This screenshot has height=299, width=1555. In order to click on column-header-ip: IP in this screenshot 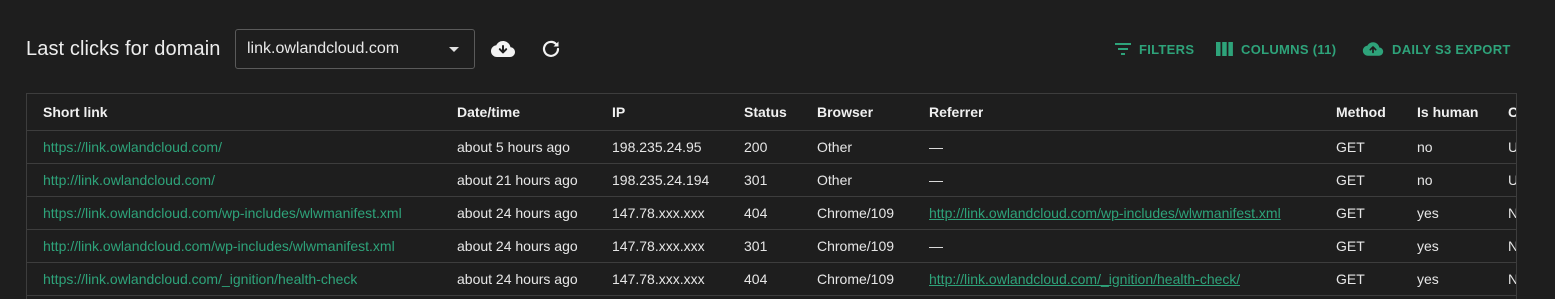, I will do `click(618, 112)`.